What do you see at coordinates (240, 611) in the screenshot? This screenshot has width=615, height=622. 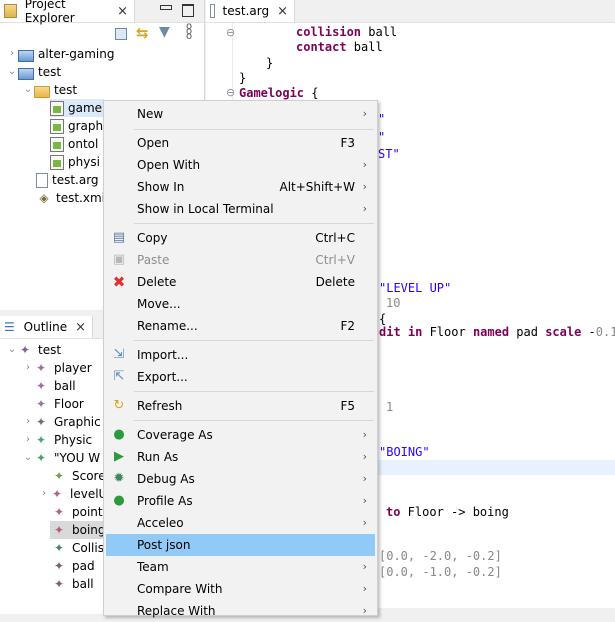 I see `menu-item-replace-with: Replace With ›` at bounding box center [240, 611].